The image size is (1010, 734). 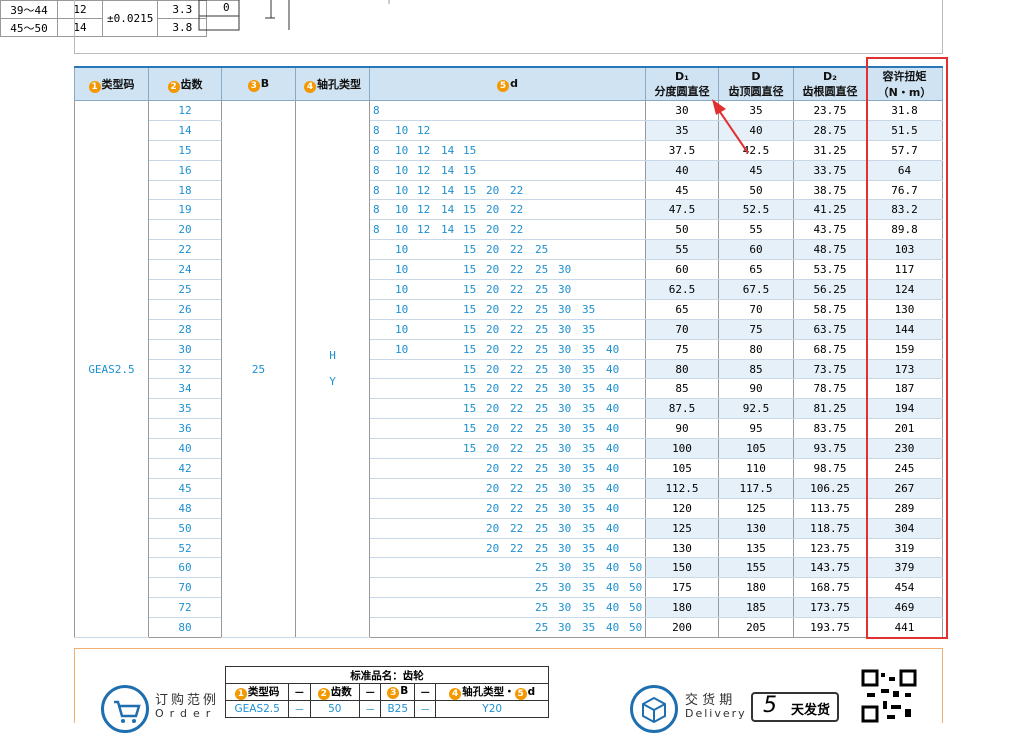 I want to click on D-cell: 180, so click(x=756, y=588).